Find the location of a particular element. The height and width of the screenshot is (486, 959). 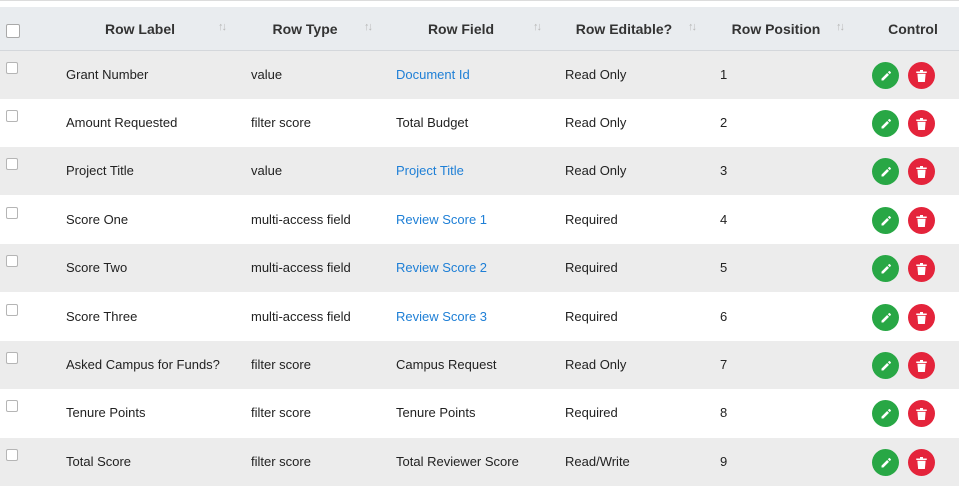

column-header-row-label: Row Label is located at coordinates (140, 29).